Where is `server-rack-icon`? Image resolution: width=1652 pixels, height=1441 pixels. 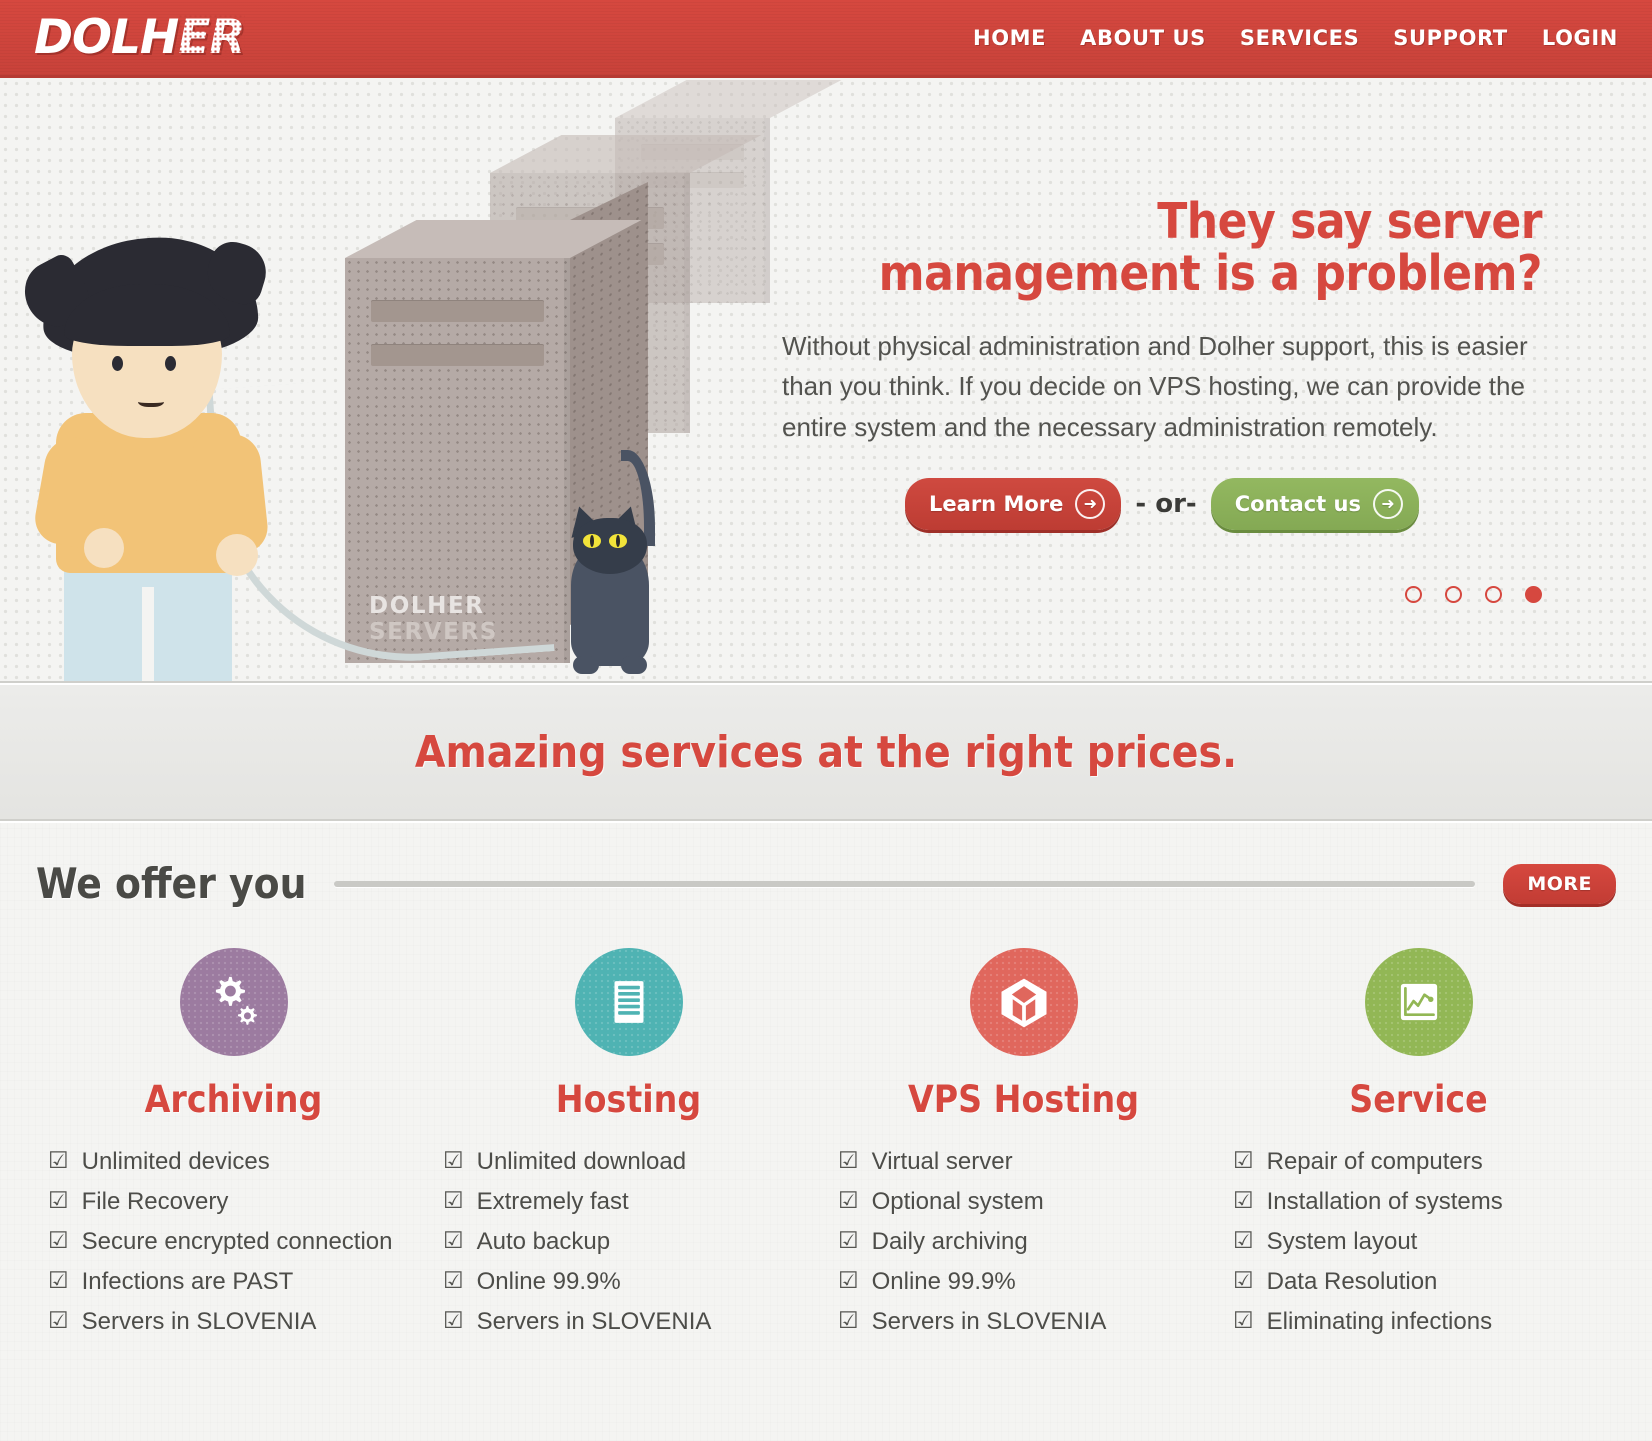
server-rack-icon is located at coordinates (628, 1002).